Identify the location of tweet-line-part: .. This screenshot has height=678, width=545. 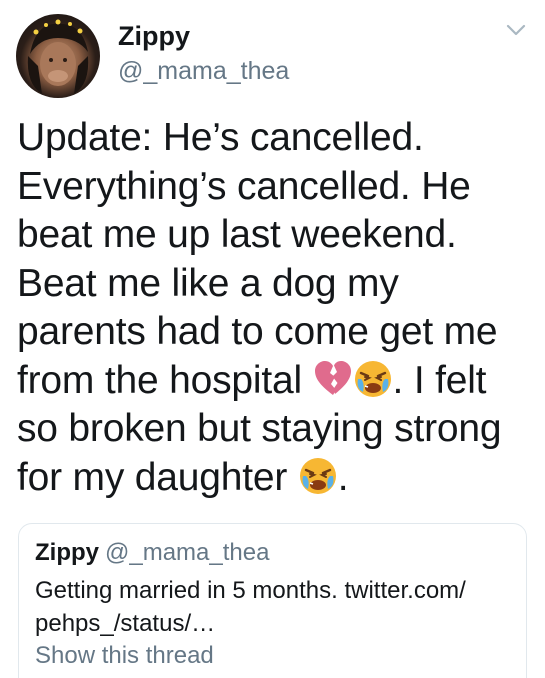
(343, 477).